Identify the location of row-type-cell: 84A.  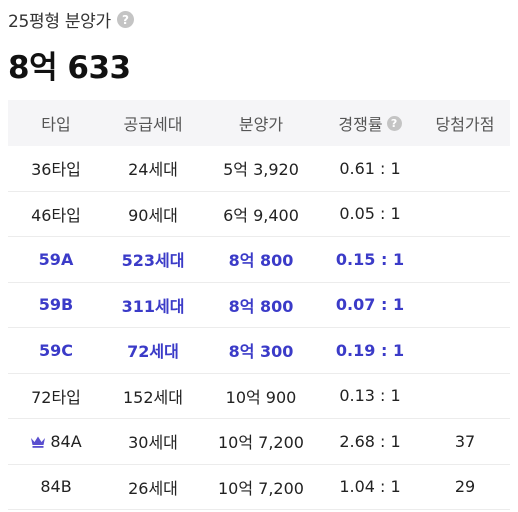
(56, 441).